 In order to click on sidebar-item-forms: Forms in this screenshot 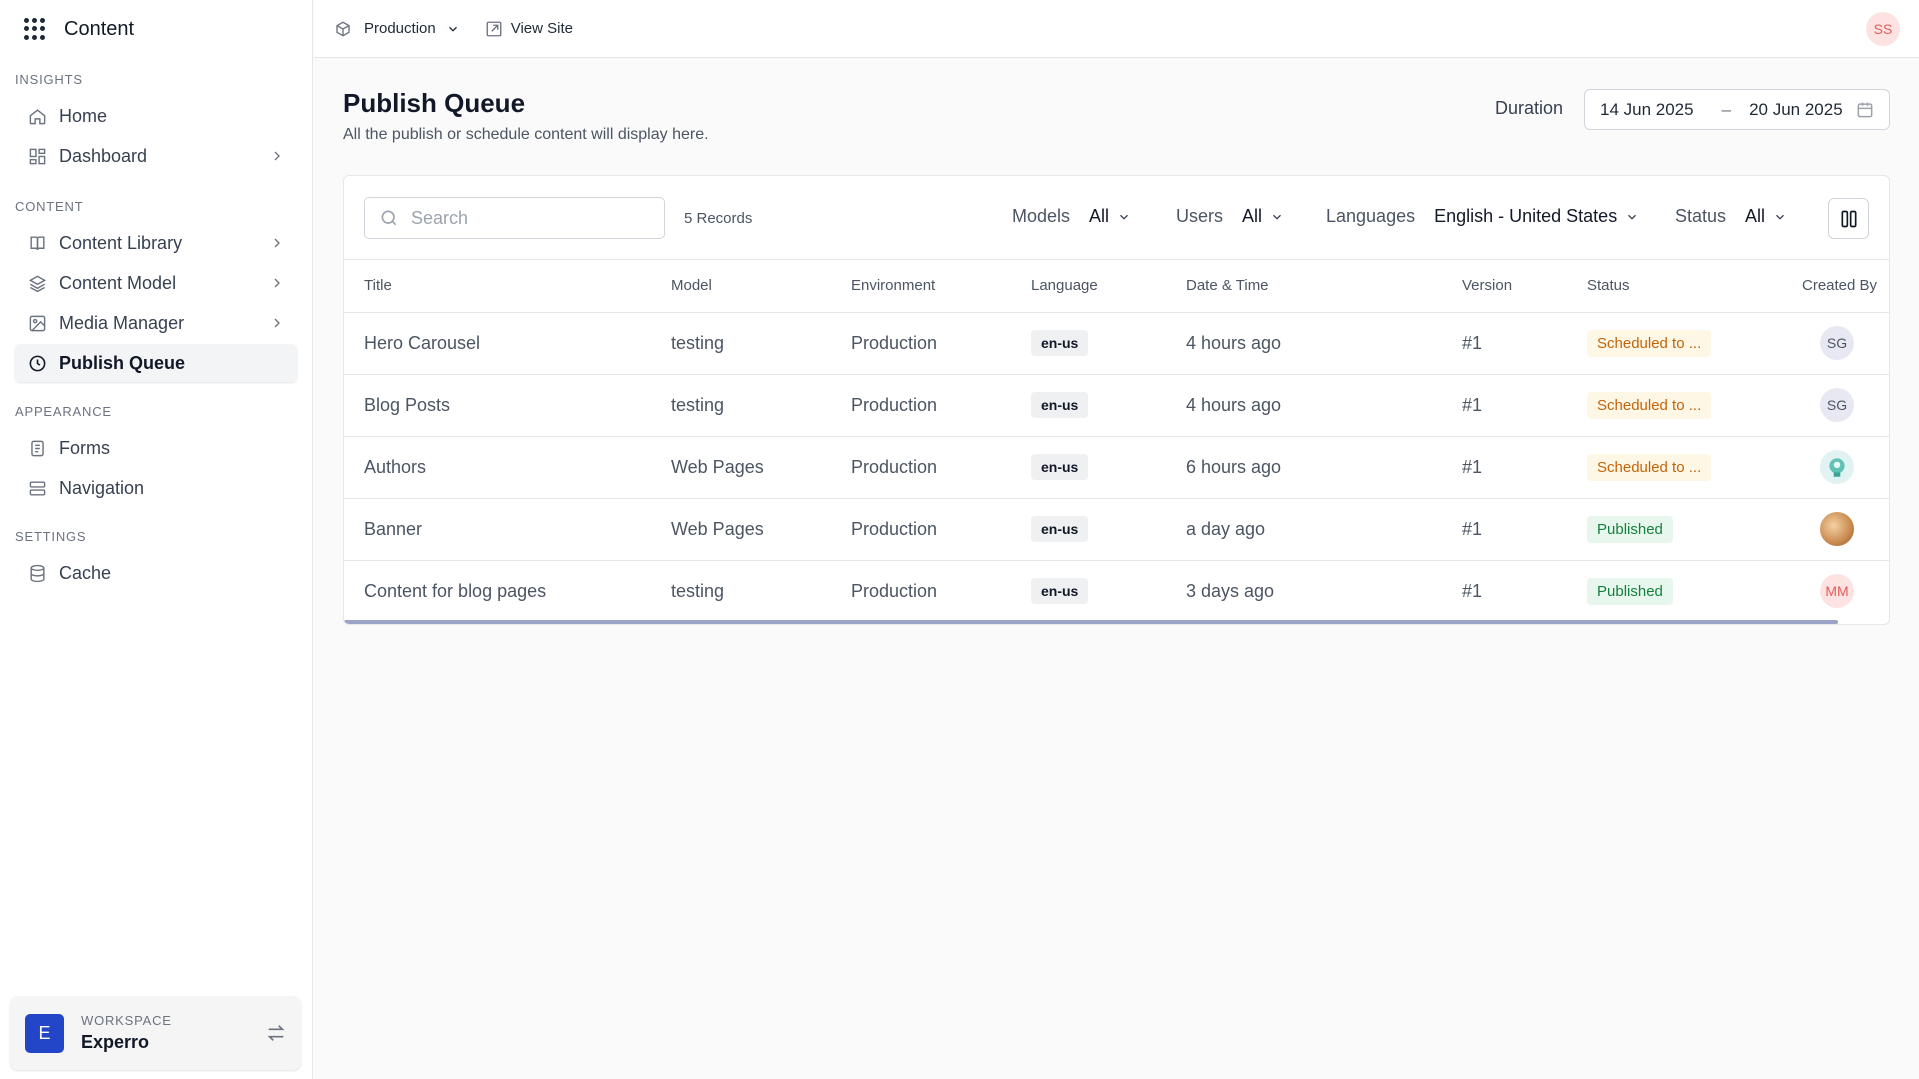, I will do `click(156, 448)`.